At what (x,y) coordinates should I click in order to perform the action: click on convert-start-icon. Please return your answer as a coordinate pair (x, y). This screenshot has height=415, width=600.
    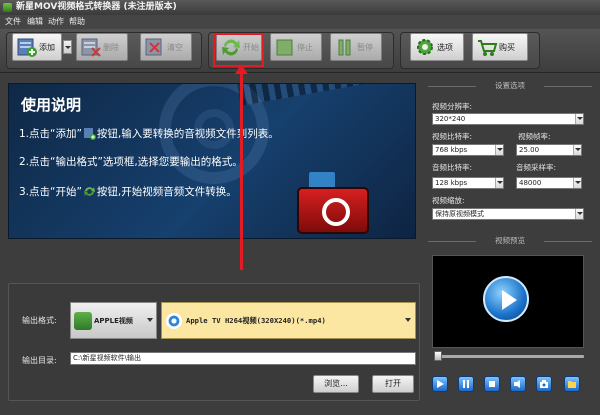
    Looking at the image, I should click on (89, 191).